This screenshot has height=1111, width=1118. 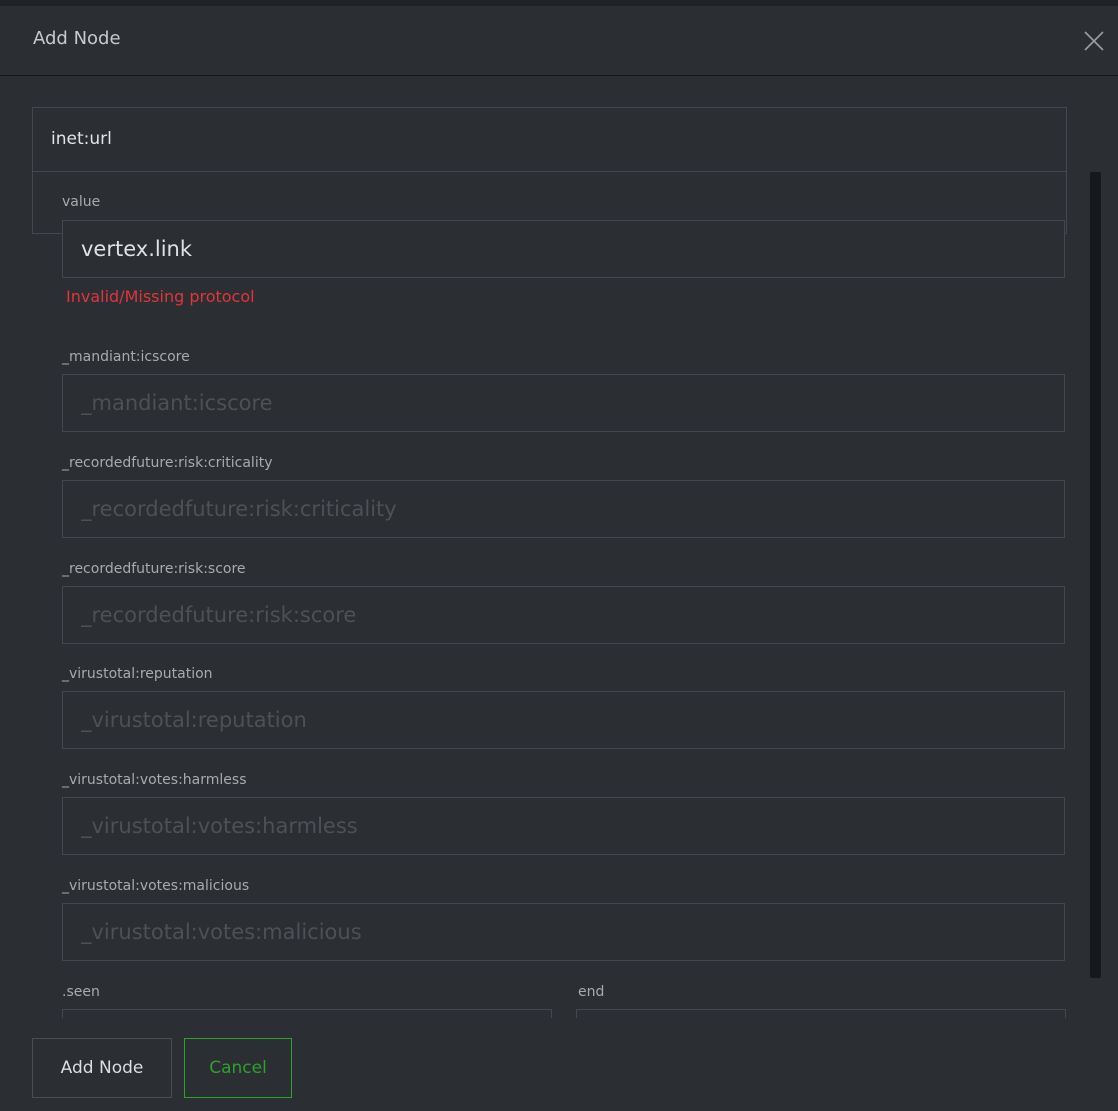 I want to click on field-label-virustotal-votes-malicious: _virustotal:votes:malicious, so click(x=156, y=886).